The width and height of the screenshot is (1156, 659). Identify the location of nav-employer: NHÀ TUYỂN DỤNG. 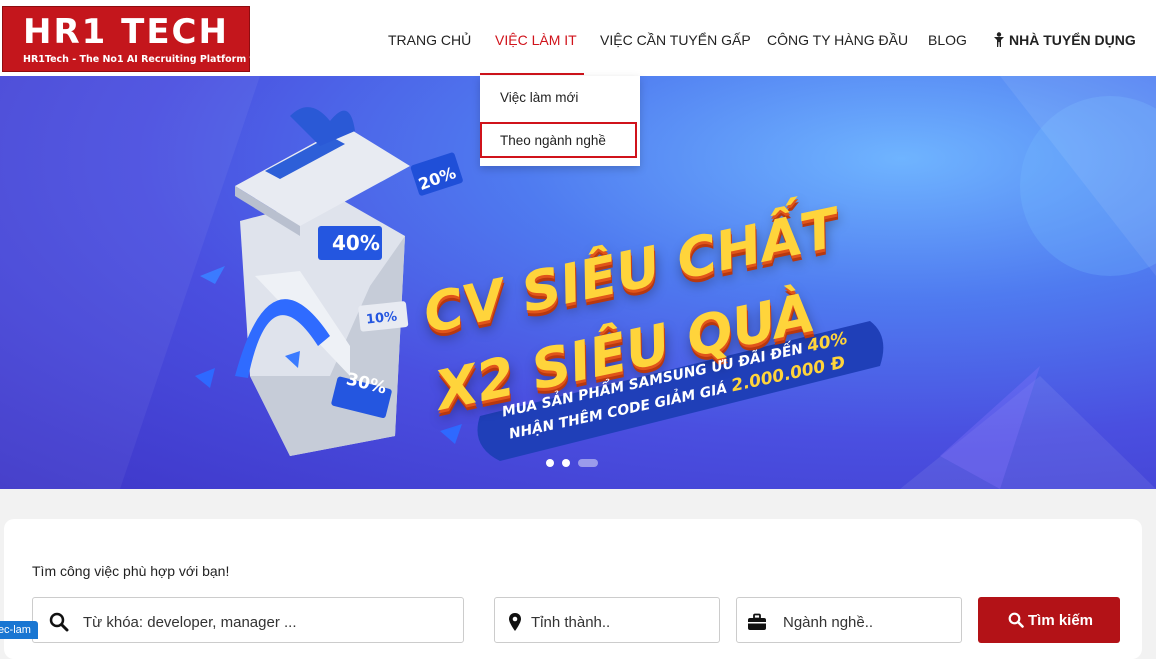
(1064, 40).